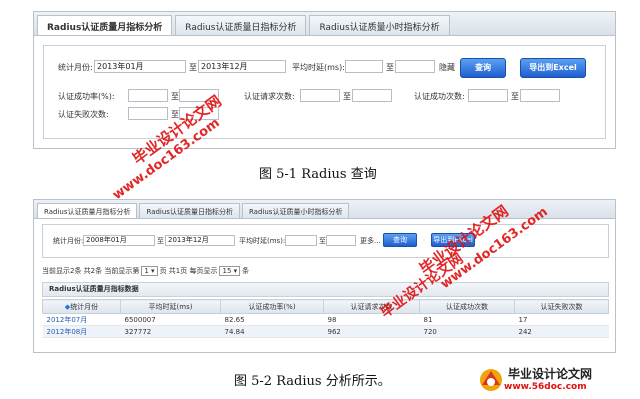 Image resolution: width=640 pixels, height=399 pixels. What do you see at coordinates (561, 306) in the screenshot?
I see `column-header-fail-count: 认证失败次数` at bounding box center [561, 306].